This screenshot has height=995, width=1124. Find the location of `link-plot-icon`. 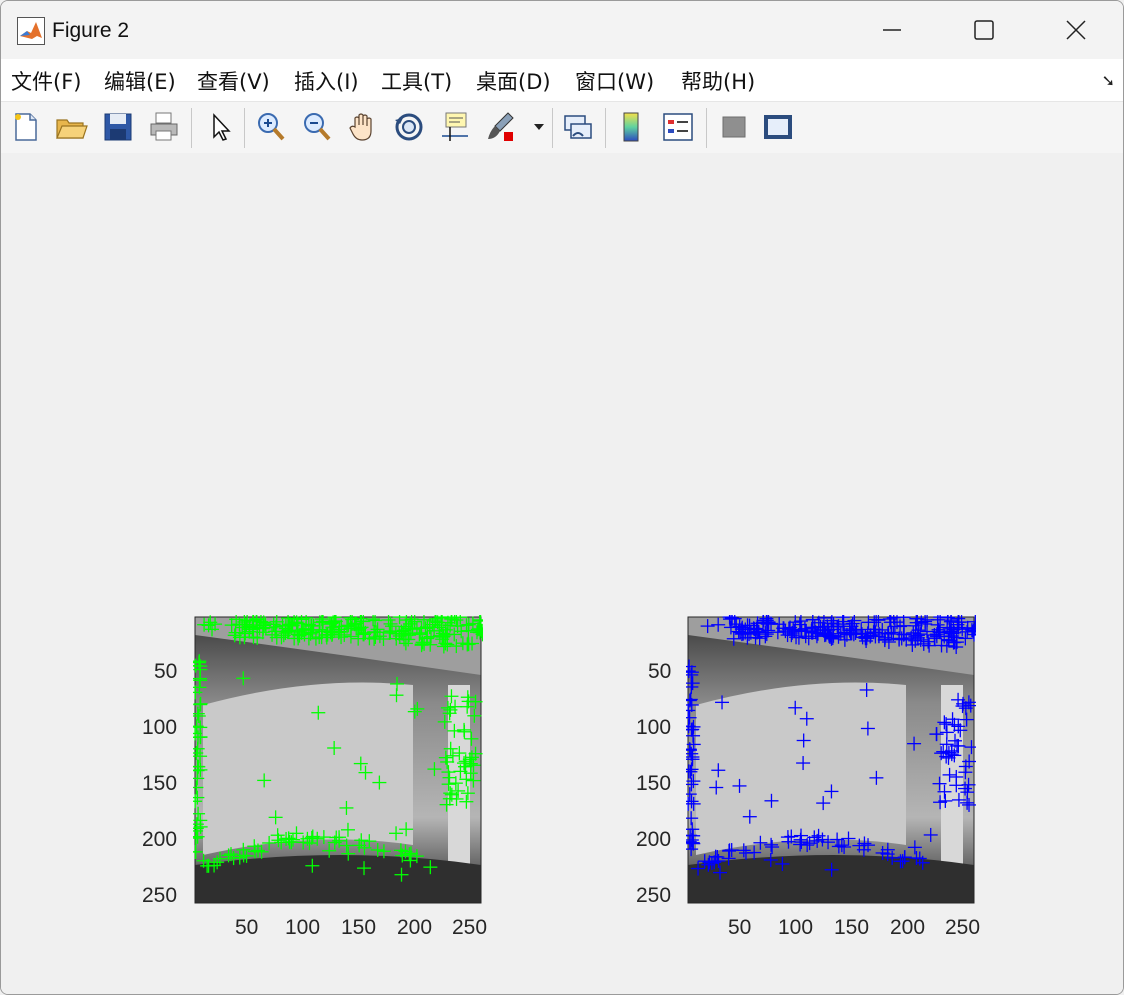

link-plot-icon is located at coordinates (578, 127).